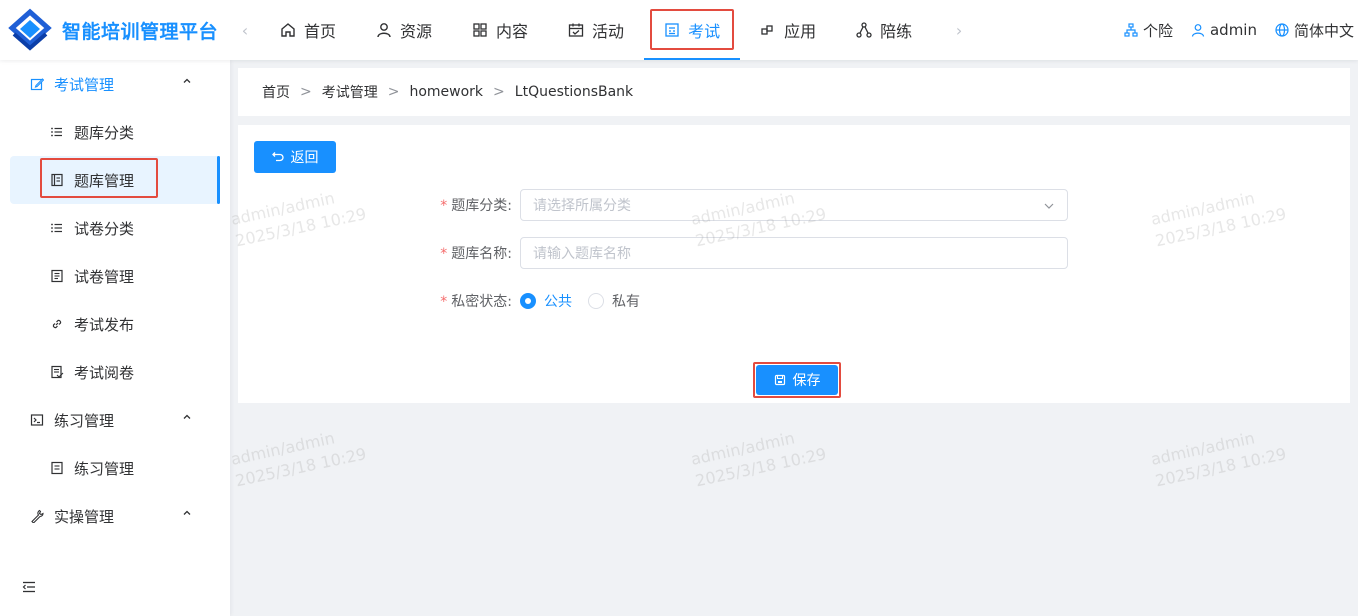  I want to click on breadcrumb-item-home: 首页, so click(276, 92).